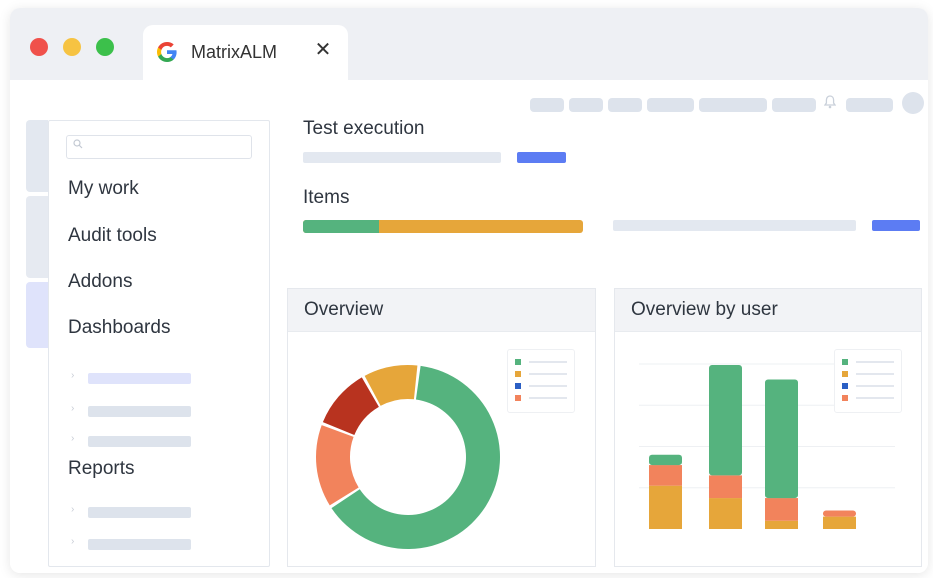 The image size is (933, 578). I want to click on overview-by-user-legend, so click(868, 381).